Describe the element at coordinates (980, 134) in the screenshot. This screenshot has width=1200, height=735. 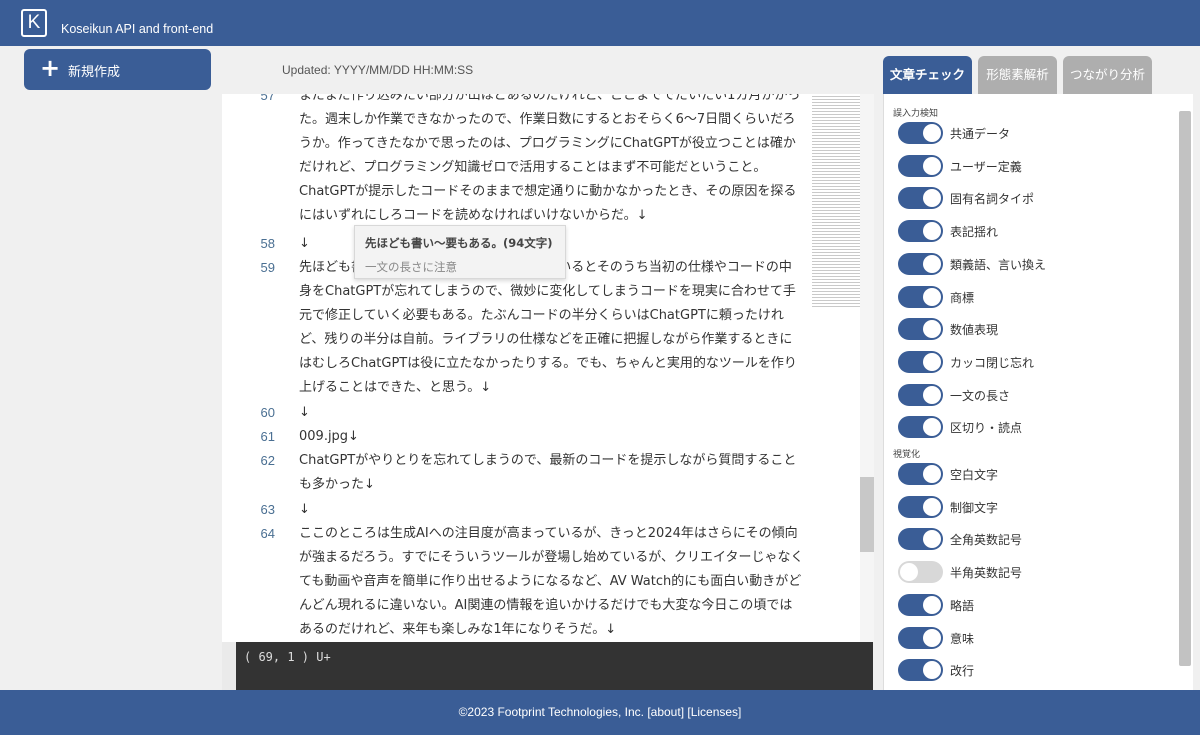
I see `toggle-label: 共通データ` at that location.